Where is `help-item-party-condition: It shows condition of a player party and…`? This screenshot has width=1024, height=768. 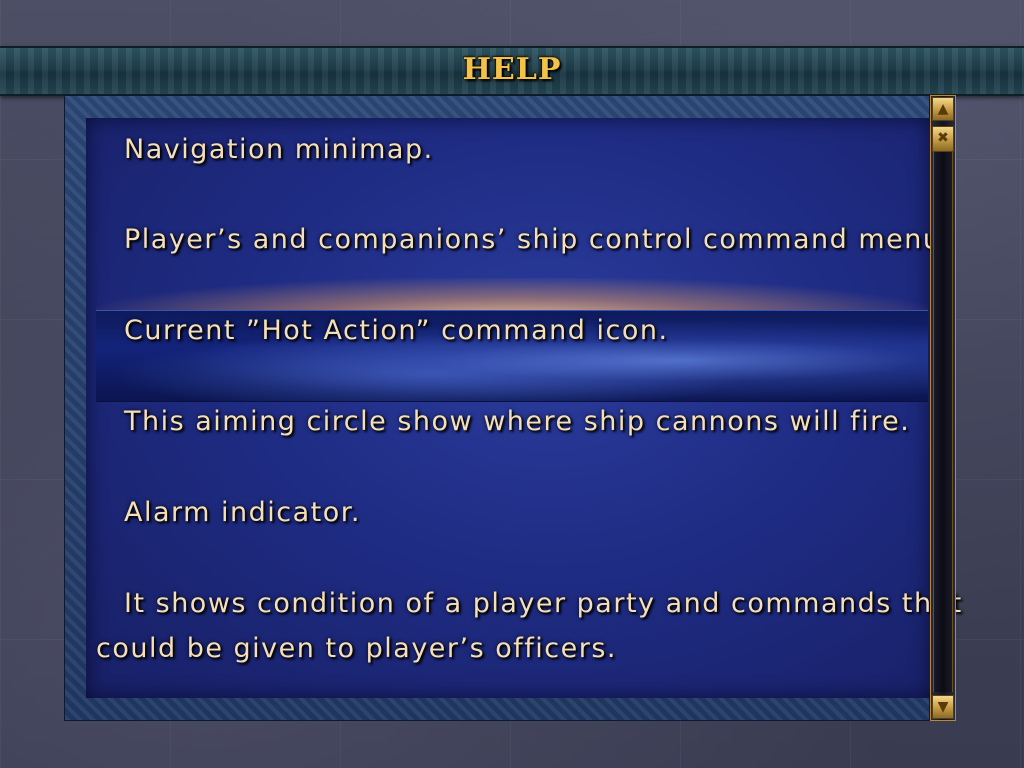
help-item-party-condition: It shows condition of a player party and… is located at coordinates (543, 603).